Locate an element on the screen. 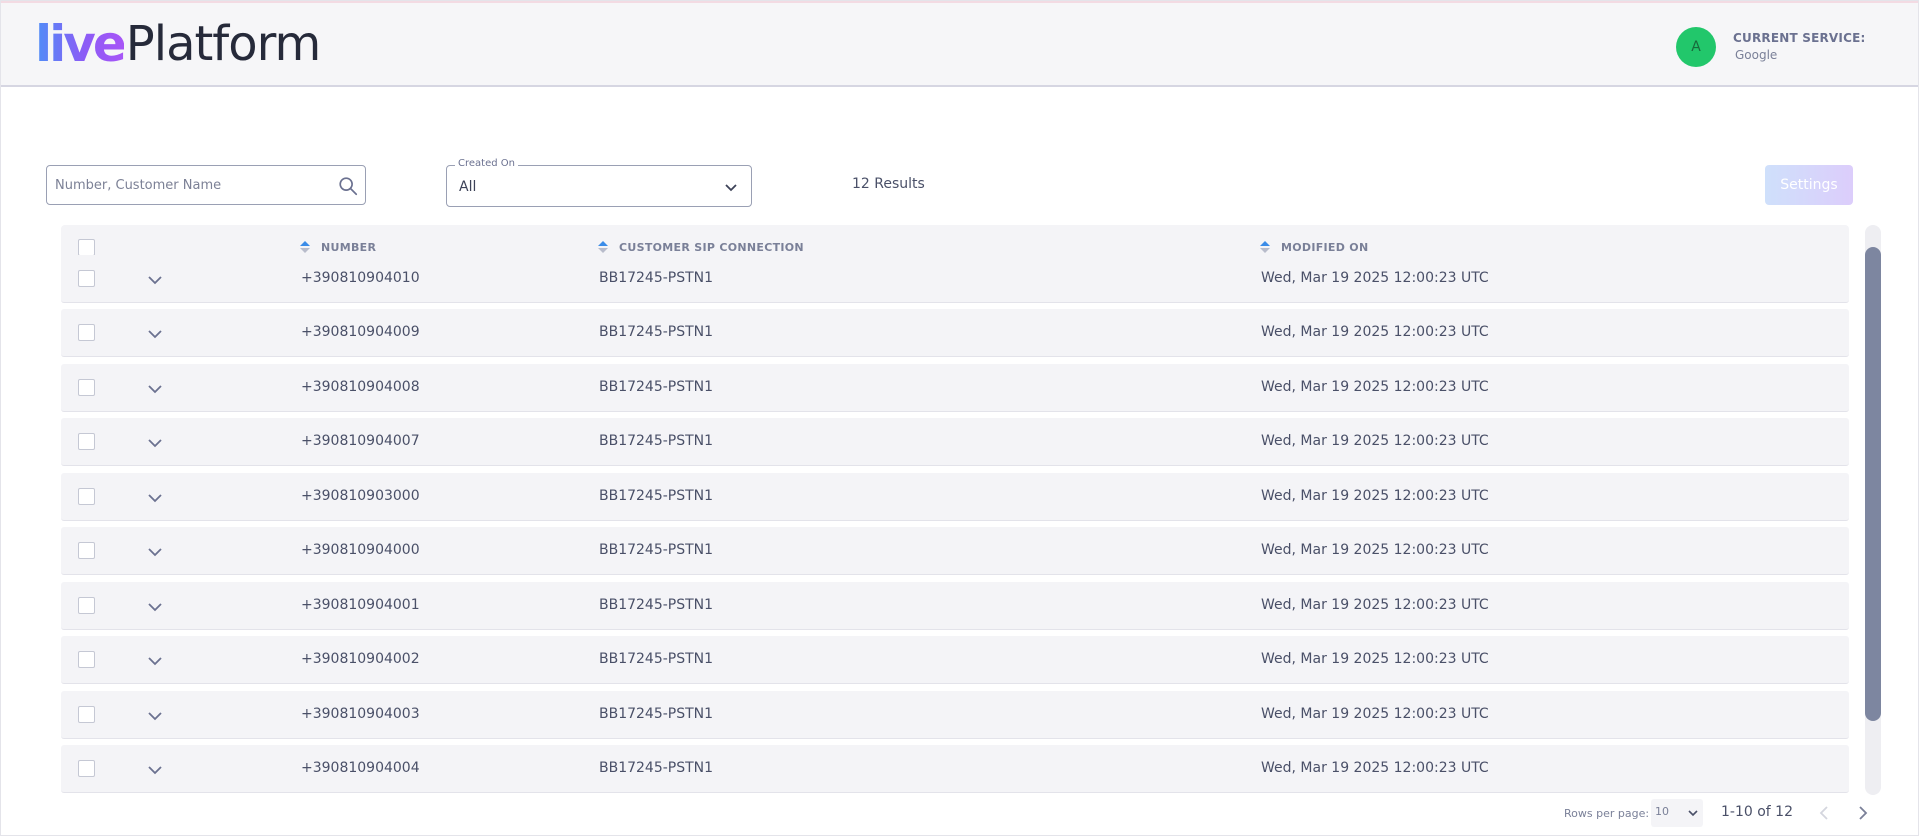  column-header-number: NUMBER is located at coordinates (337, 247).